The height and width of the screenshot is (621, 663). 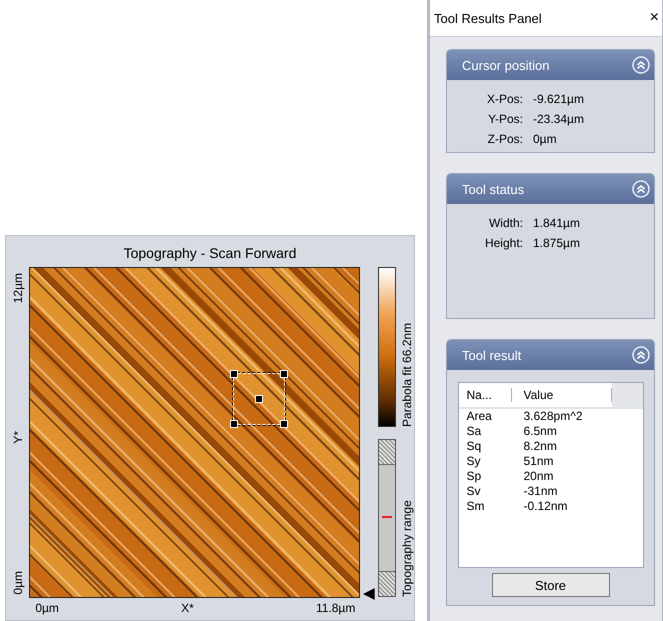 I want to click on table-cell-text: -31nm, so click(x=540, y=491).